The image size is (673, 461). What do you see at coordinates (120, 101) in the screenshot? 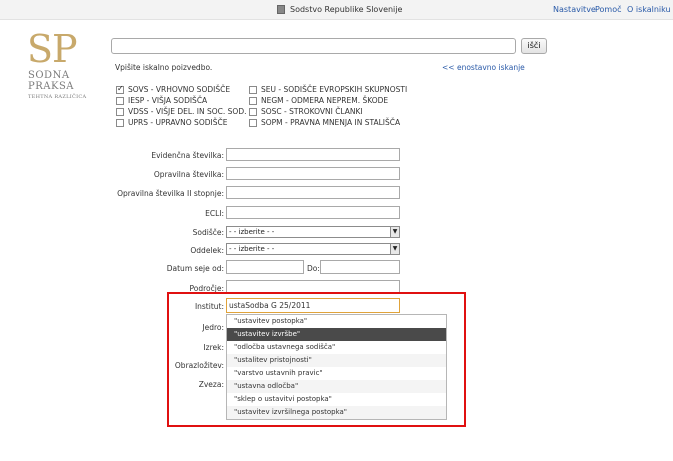
I see `checkbox-iesp` at bounding box center [120, 101].